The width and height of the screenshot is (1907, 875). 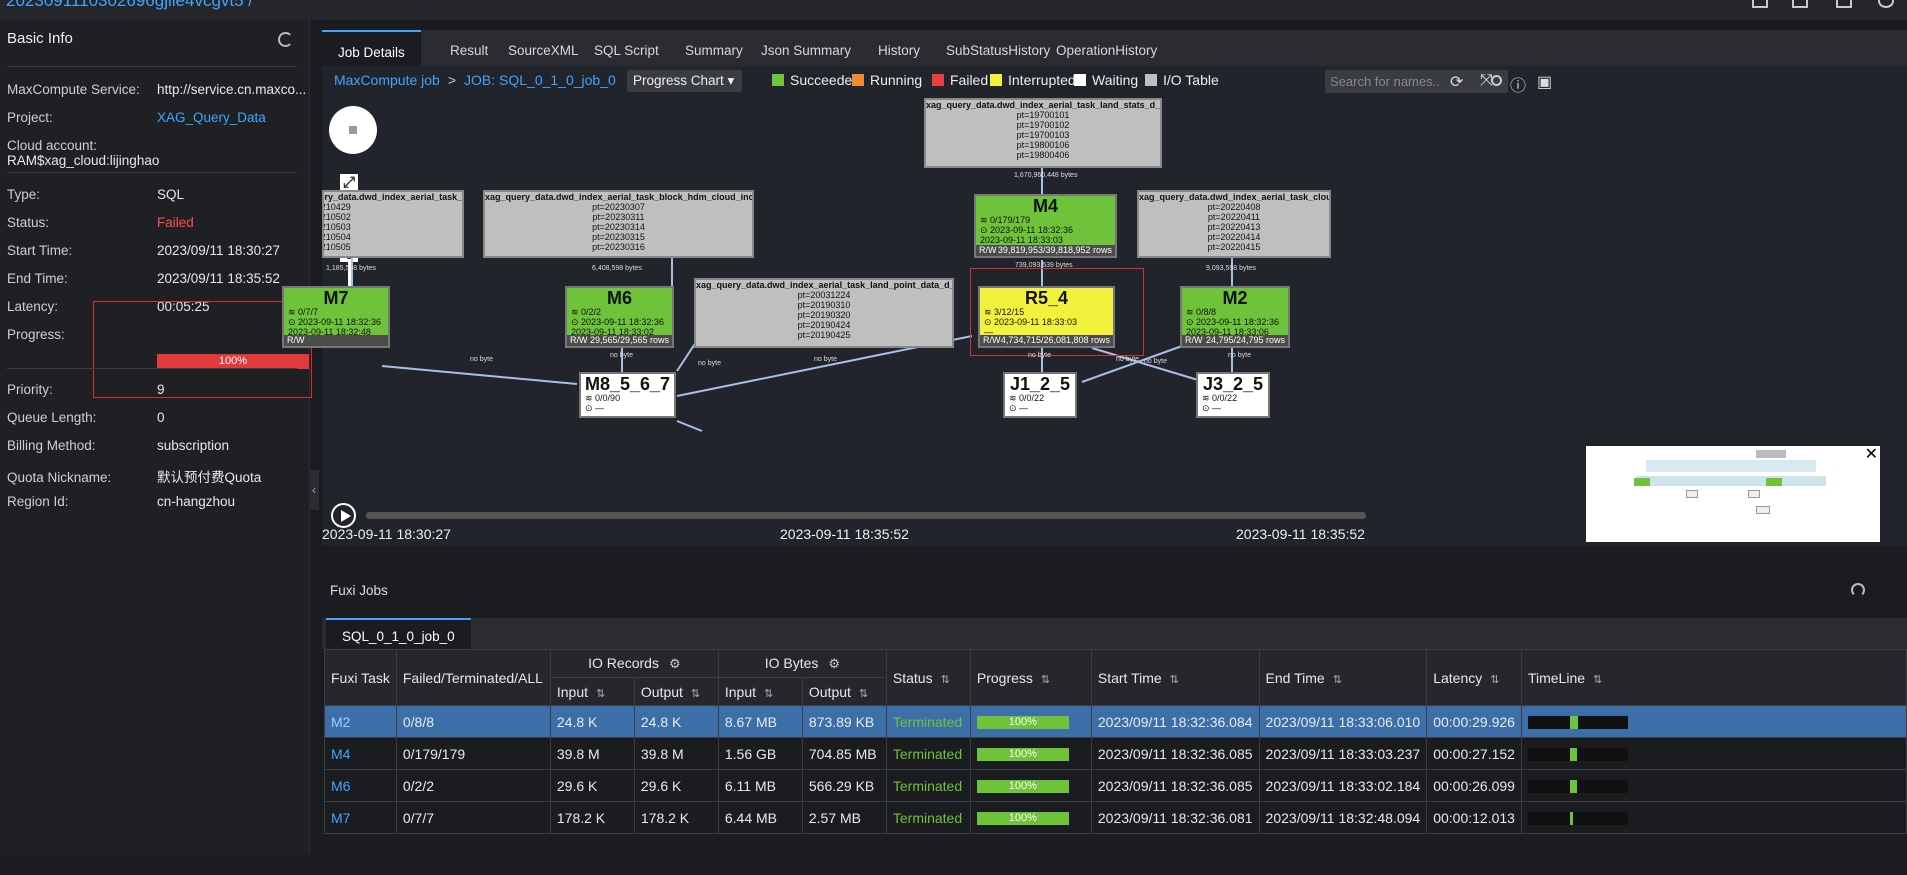 What do you see at coordinates (1474, 677) in the screenshot?
I see `col-latency: Latency ⇅` at bounding box center [1474, 677].